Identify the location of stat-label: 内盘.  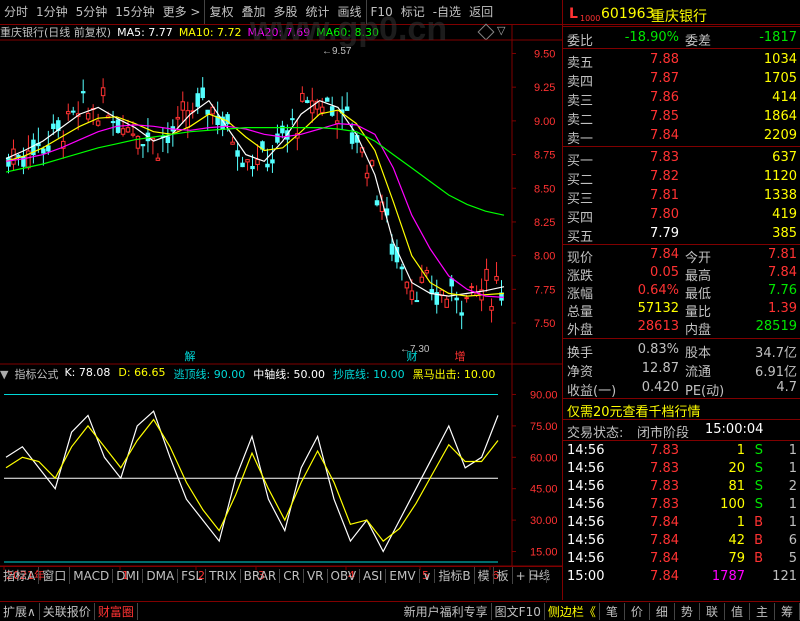
(698, 330).